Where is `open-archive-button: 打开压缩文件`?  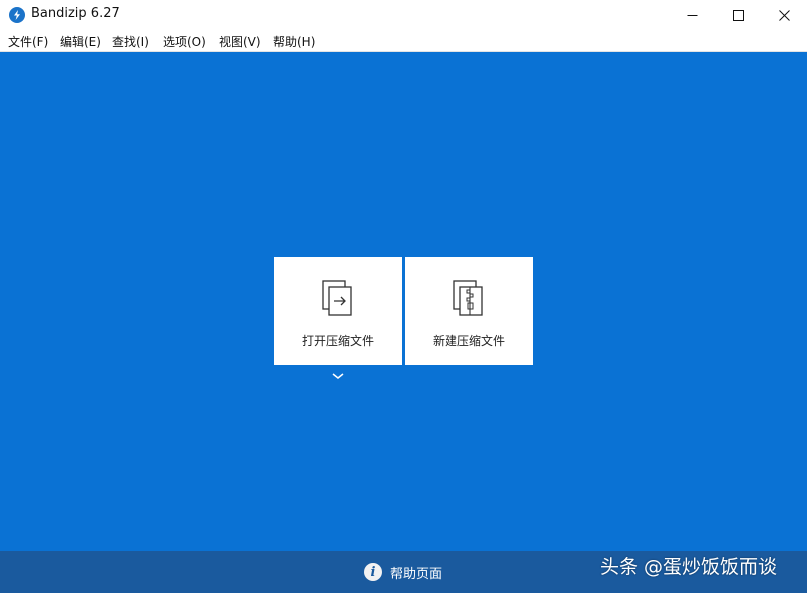
open-archive-button: 打开压缩文件 is located at coordinates (338, 311).